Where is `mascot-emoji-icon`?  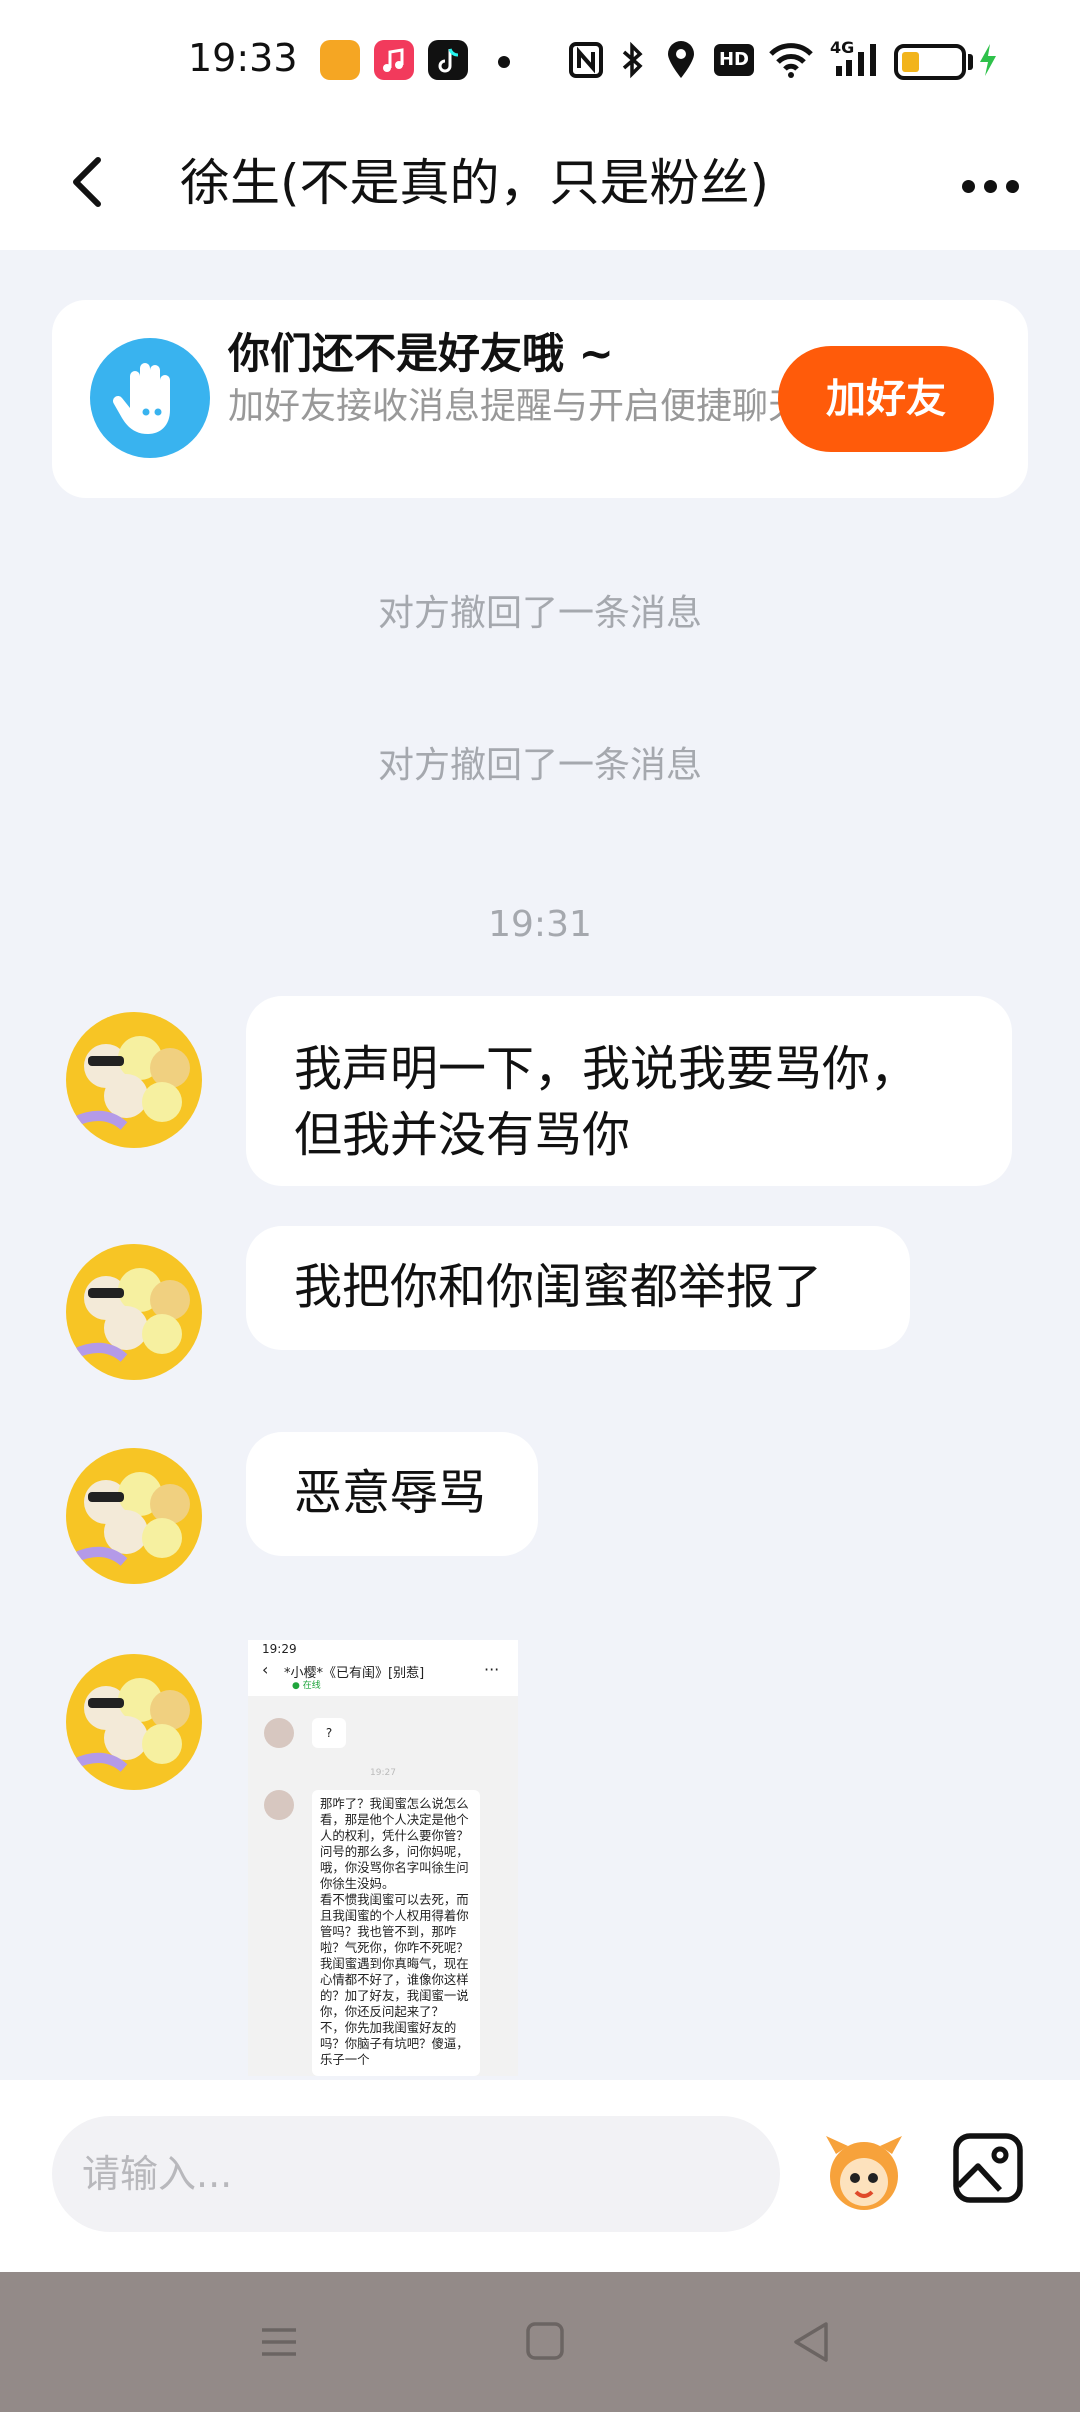
mascot-emoji-icon is located at coordinates (864, 2172).